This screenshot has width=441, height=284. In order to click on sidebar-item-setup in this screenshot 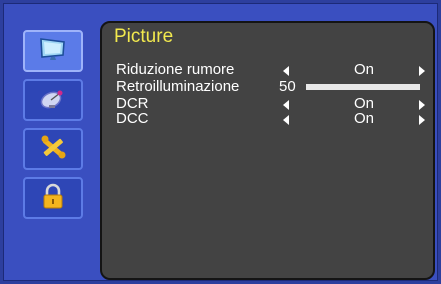, I will do `click(53, 149)`.